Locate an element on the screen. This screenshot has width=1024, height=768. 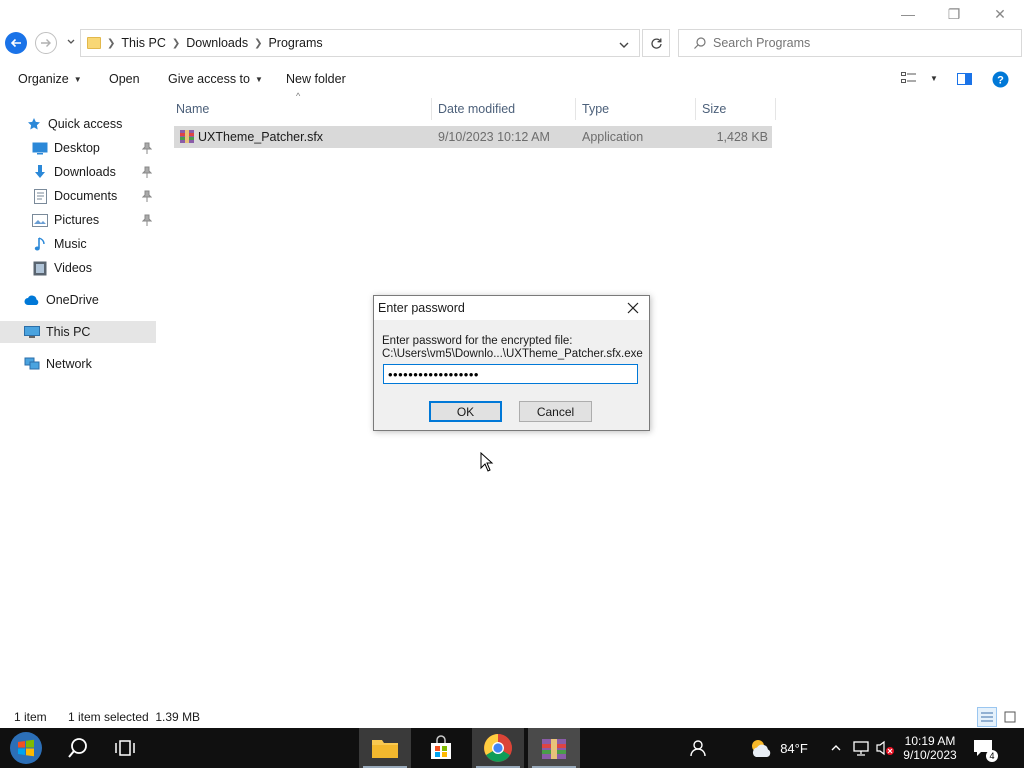
details-view-icon is located at coordinates (987, 717).